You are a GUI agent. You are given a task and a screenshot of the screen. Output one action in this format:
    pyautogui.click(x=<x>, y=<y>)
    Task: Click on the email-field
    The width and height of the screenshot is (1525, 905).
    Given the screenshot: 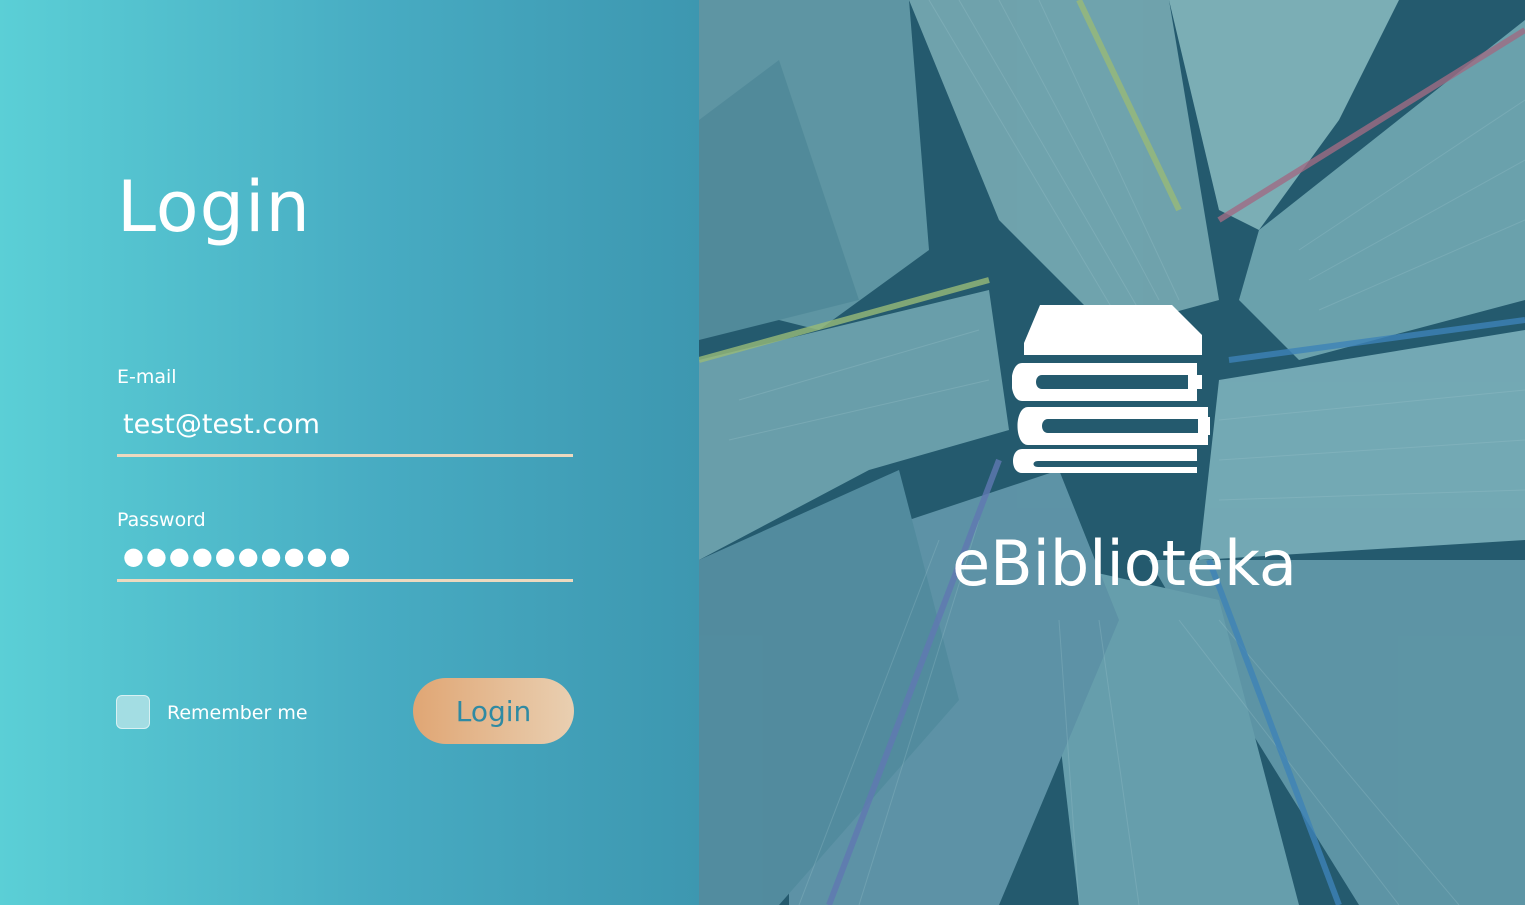 What is the action you would take?
    pyautogui.click(x=345, y=430)
    